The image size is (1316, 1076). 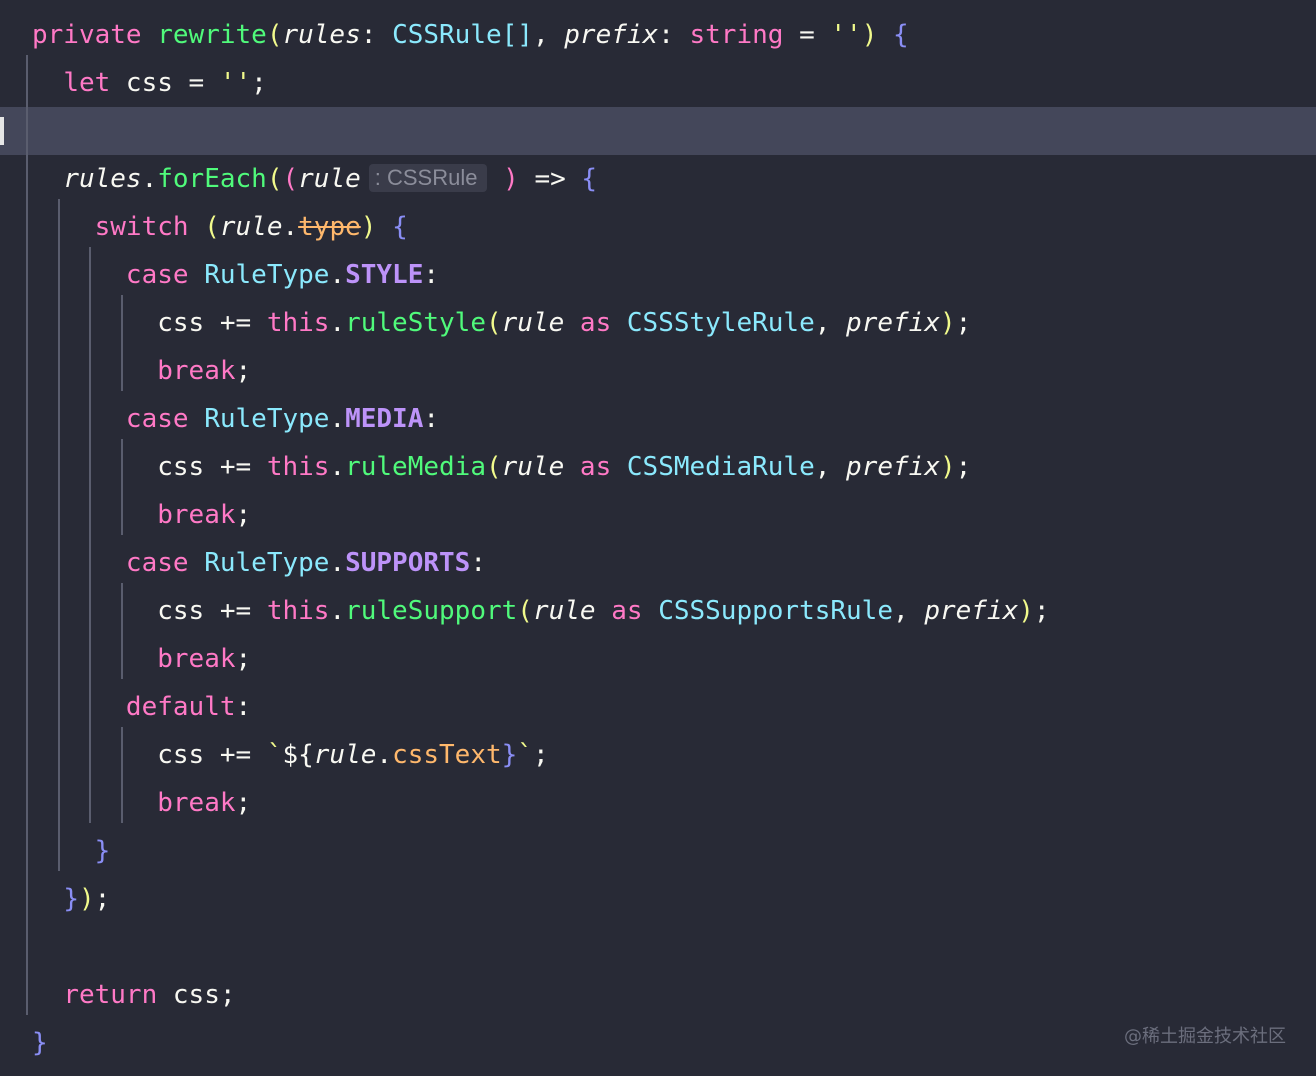 I want to click on code-line: css += `${rule.cssText}`;, so click(x=658, y=755).